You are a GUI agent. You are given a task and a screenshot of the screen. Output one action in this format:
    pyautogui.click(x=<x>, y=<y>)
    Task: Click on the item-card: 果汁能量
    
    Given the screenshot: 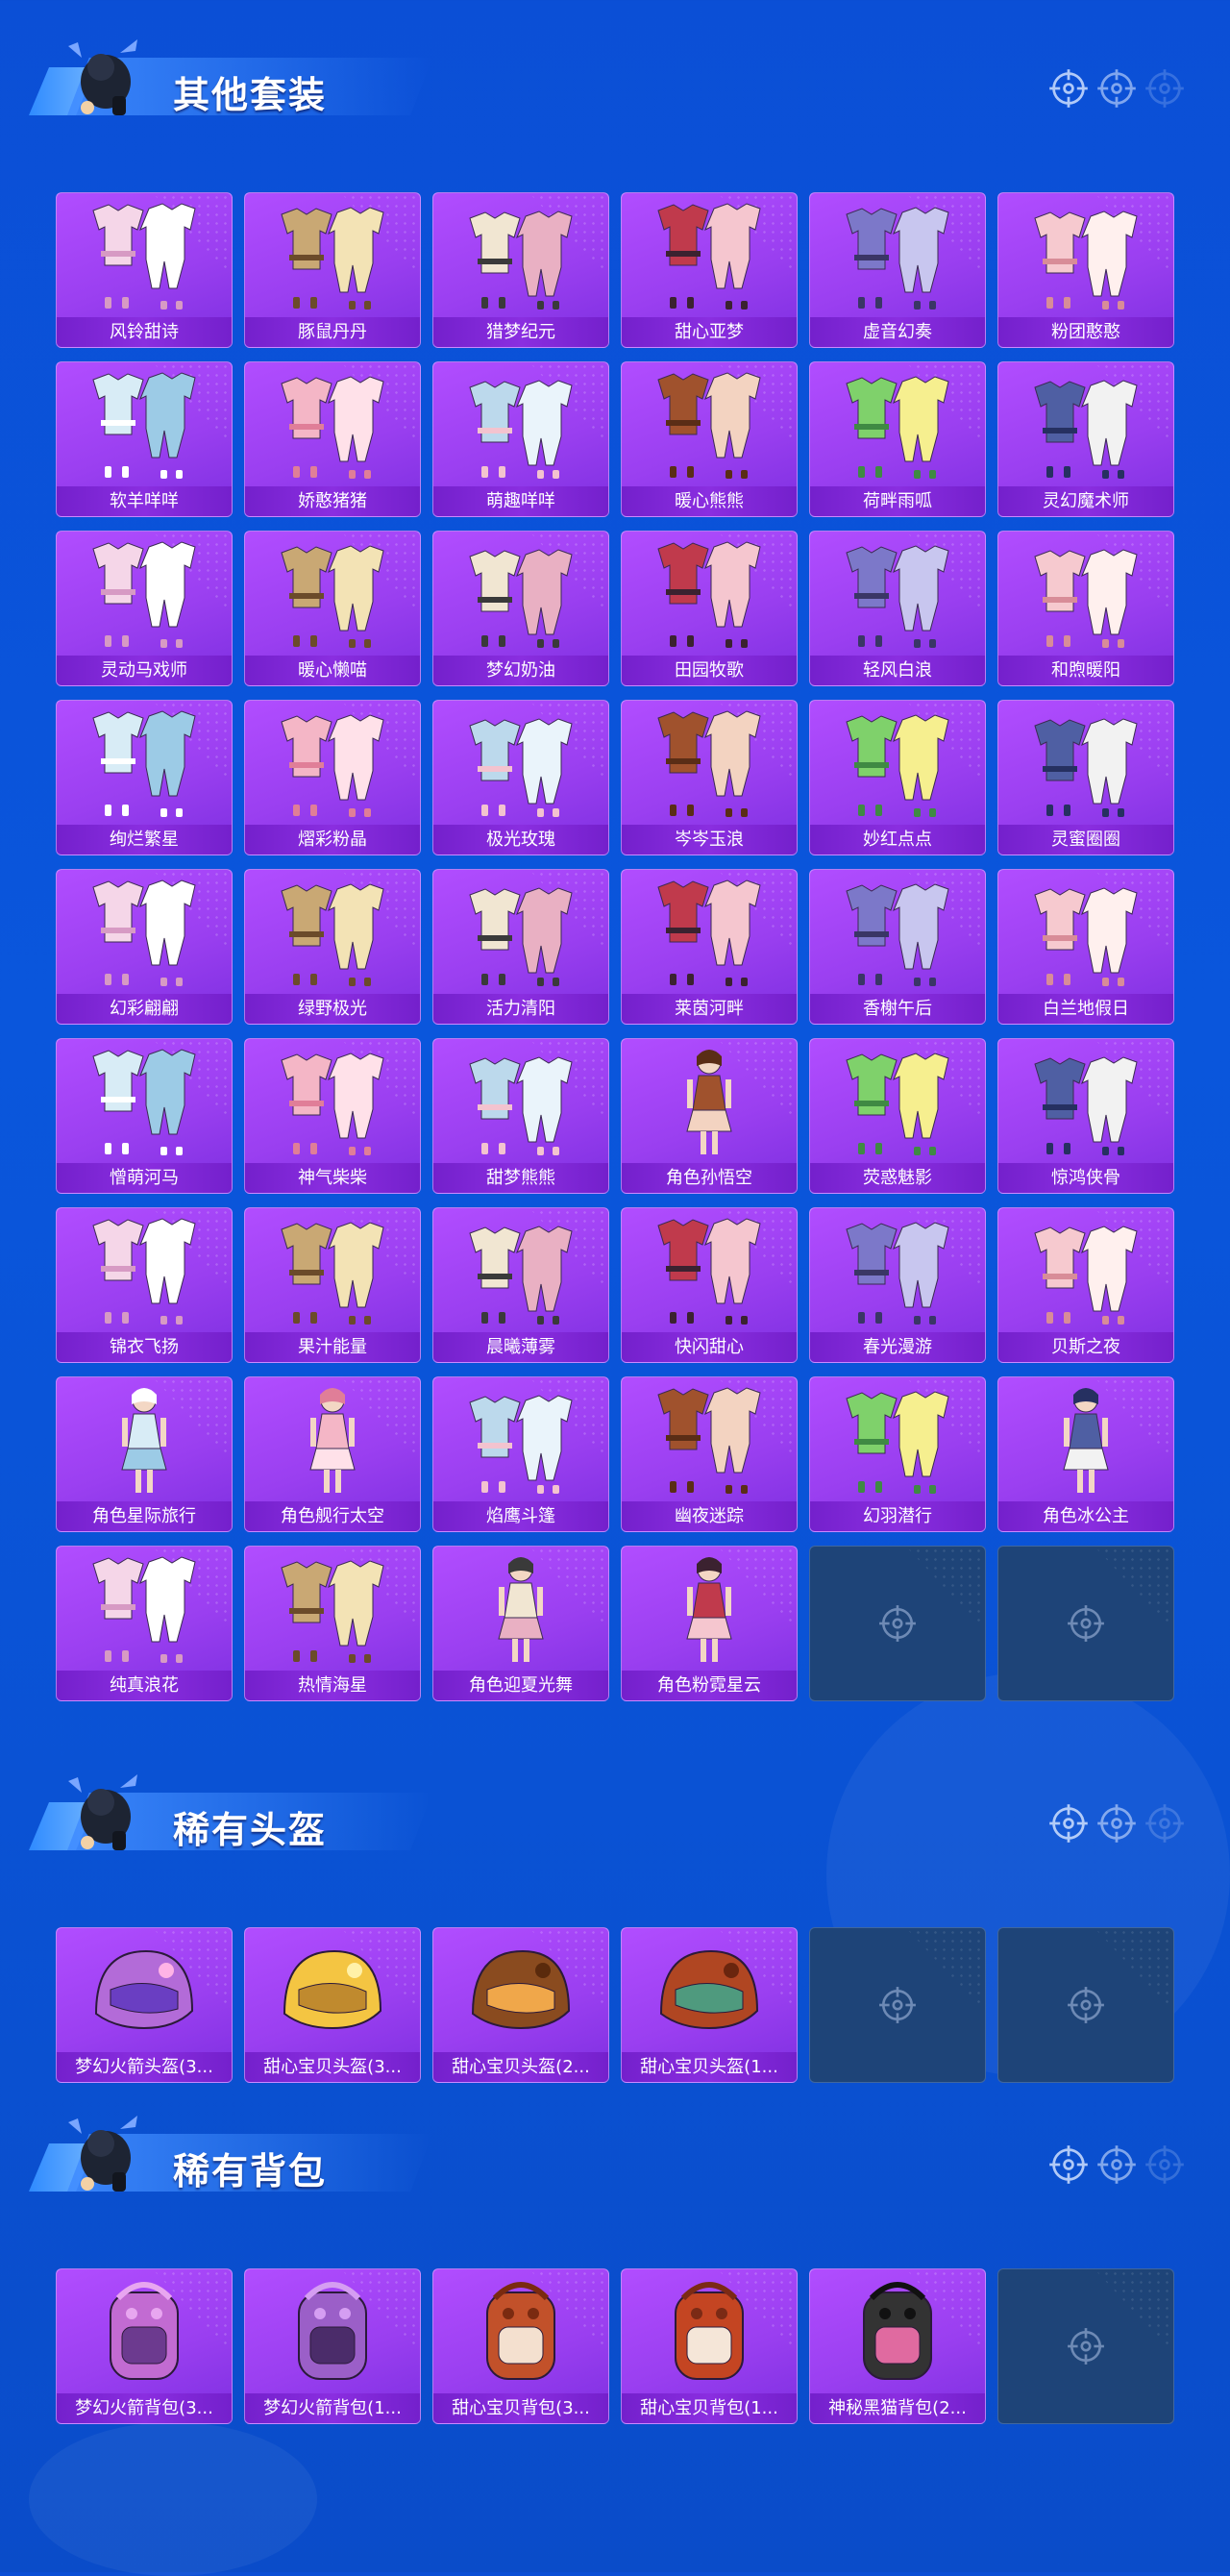 What is the action you would take?
    pyautogui.click(x=333, y=1285)
    